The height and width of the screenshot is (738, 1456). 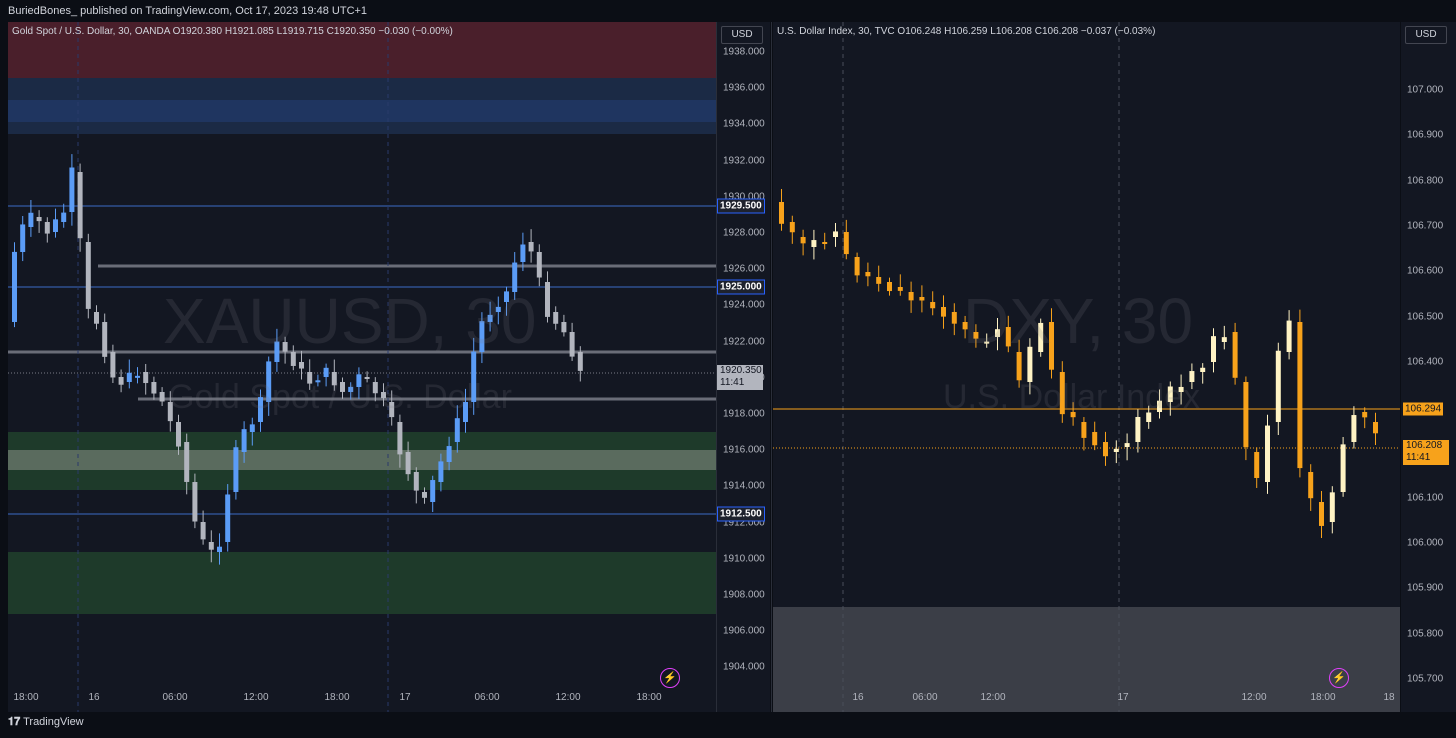 What do you see at coordinates (744, 631) in the screenshot?
I see `price-tick: 1906.000` at bounding box center [744, 631].